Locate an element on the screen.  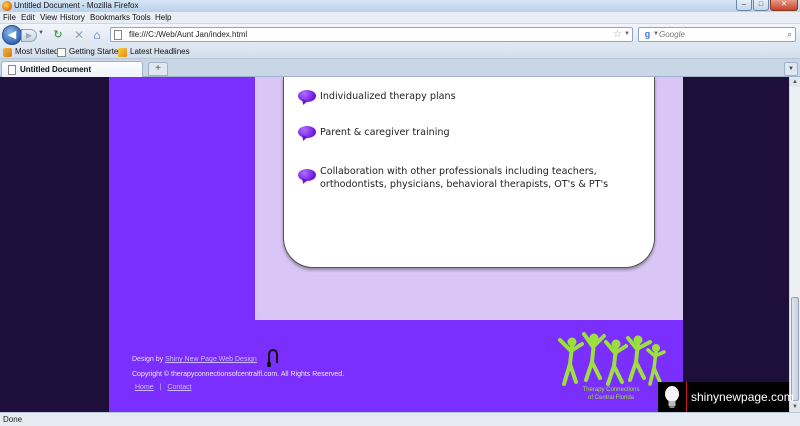
tab-list-dropdown-icon: ▼ is located at coordinates (791, 69).